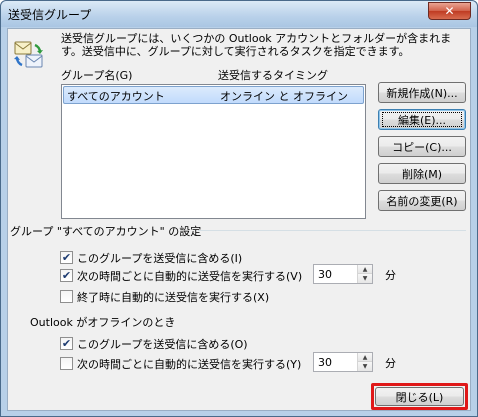 The width and height of the screenshot is (478, 417). What do you see at coordinates (422, 119) in the screenshot?
I see `edit-focus-ring` at bounding box center [422, 119].